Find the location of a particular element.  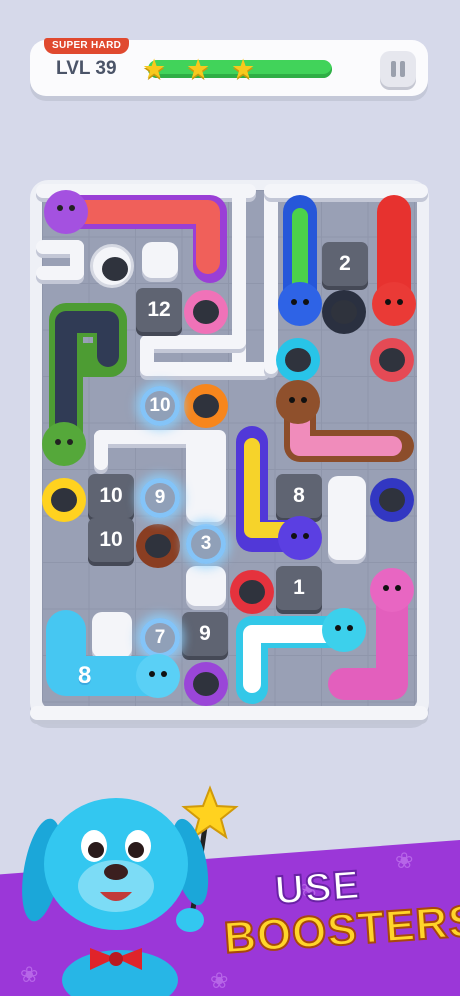

purple-orange-dog is located at coordinates (135, 236).